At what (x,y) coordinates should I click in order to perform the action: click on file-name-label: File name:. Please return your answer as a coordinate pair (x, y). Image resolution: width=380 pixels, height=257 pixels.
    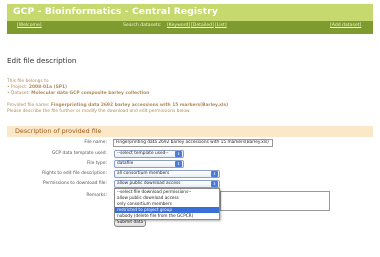
    Looking at the image, I should click on (95, 142).